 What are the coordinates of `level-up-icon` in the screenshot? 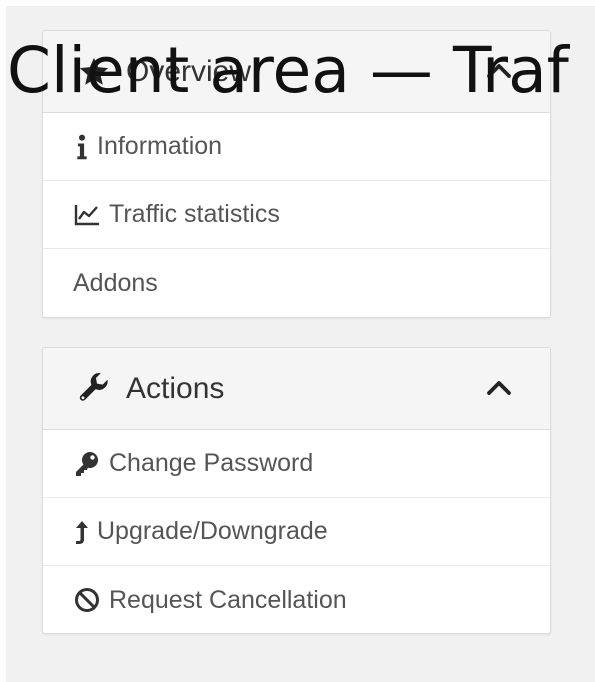 It's located at (82, 532).